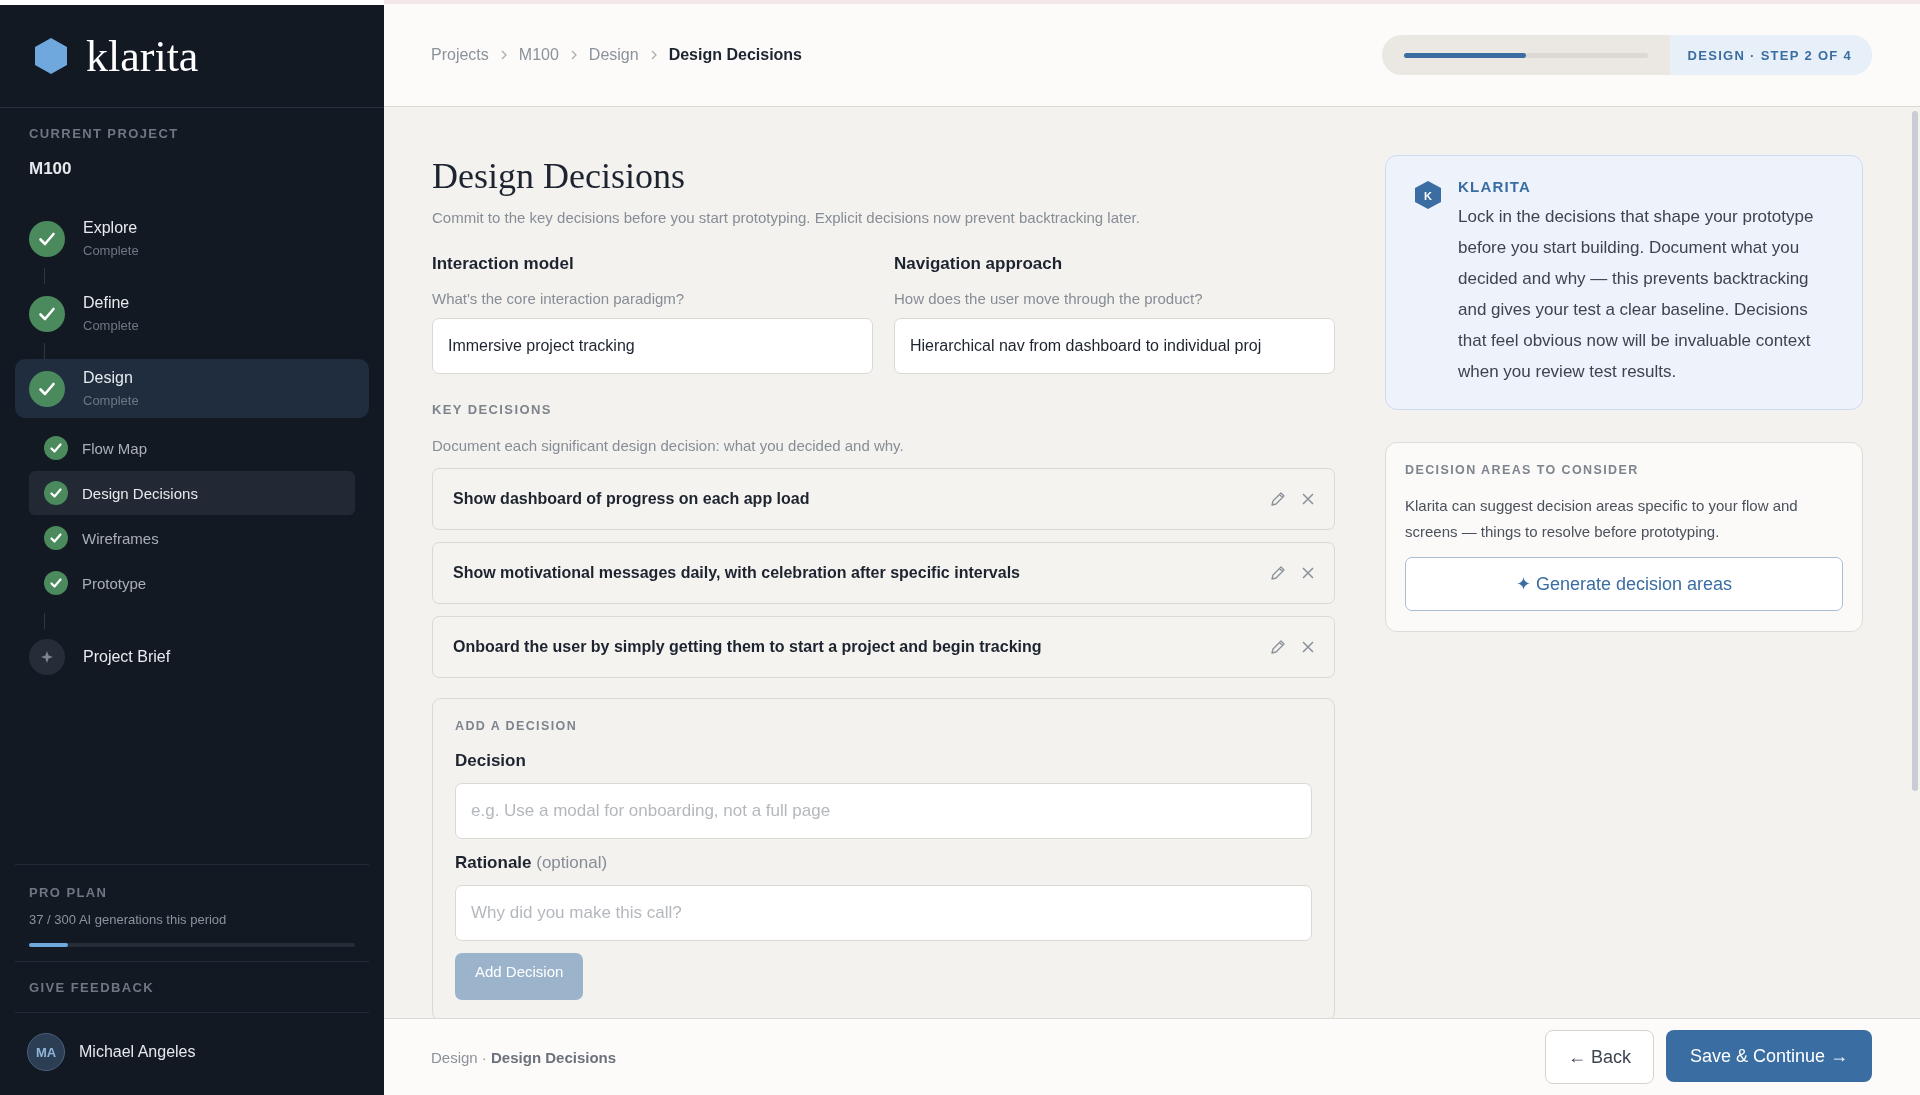  Describe the element at coordinates (46, 1052) in the screenshot. I see `user-avatar: MA` at that location.